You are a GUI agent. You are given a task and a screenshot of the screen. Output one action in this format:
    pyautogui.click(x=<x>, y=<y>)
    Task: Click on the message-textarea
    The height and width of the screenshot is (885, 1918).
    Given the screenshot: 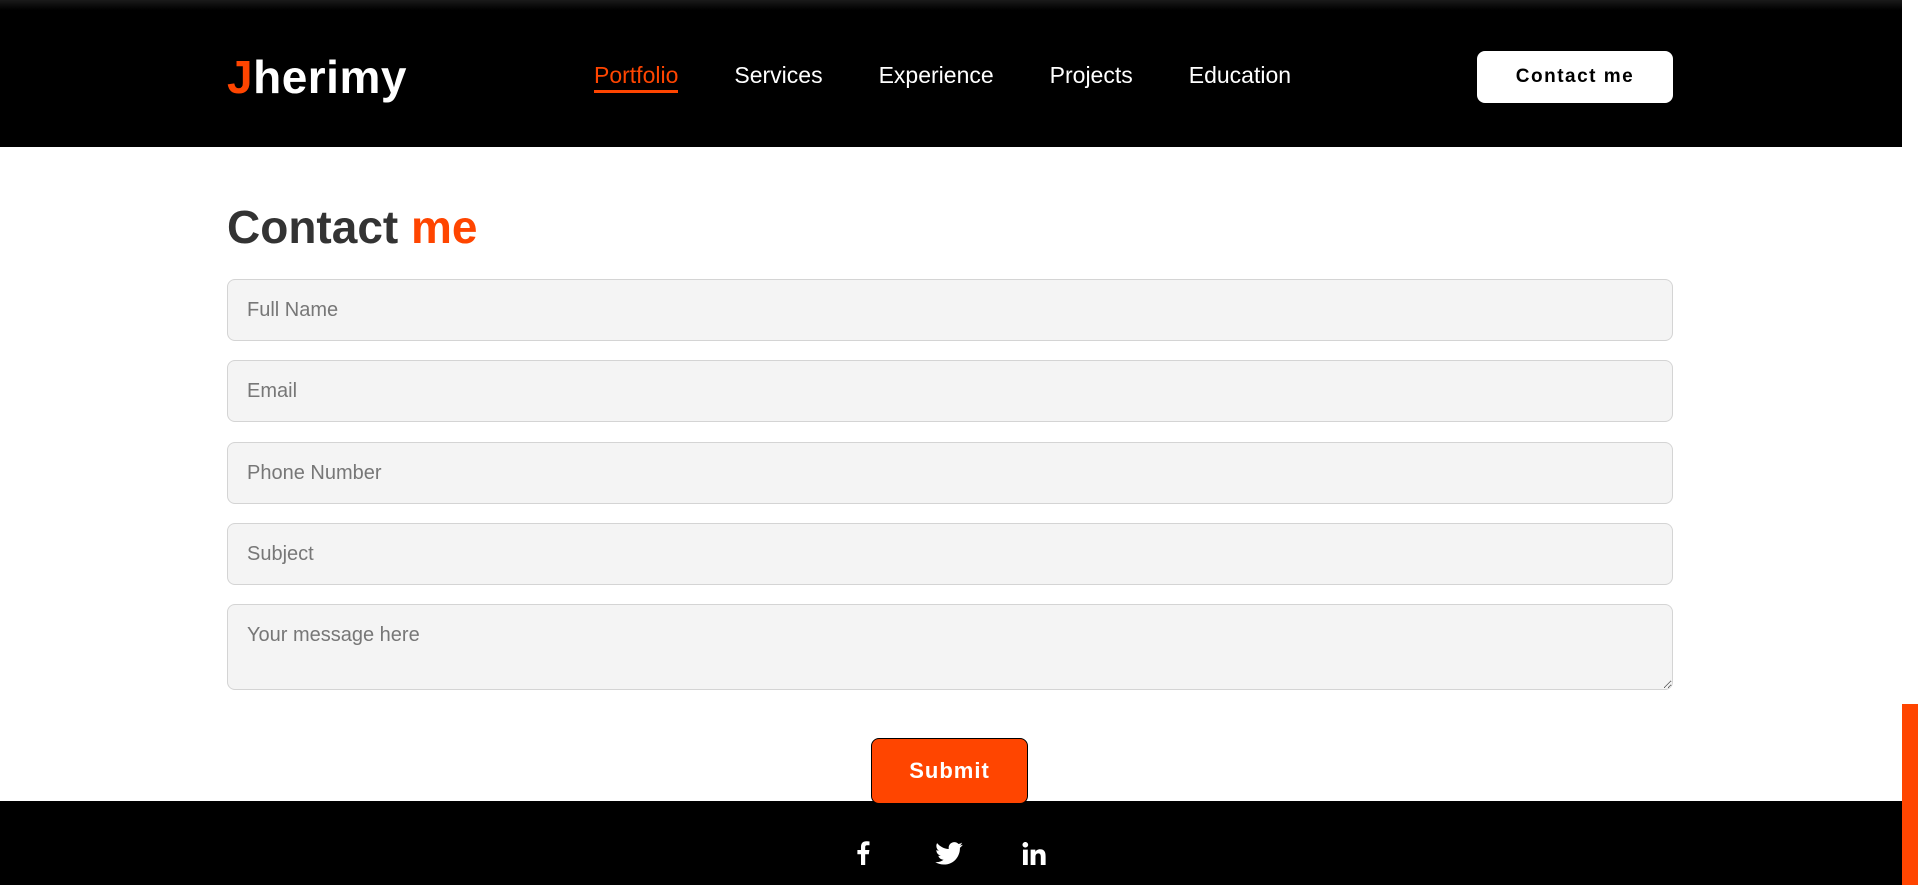 What is the action you would take?
    pyautogui.click(x=950, y=647)
    